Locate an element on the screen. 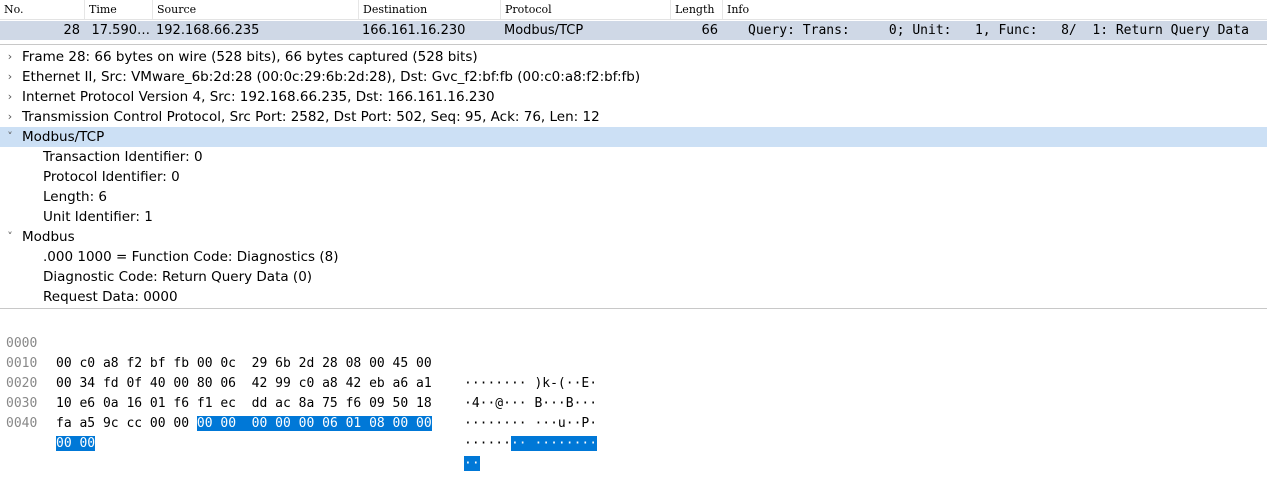  bytes-hex-highlight: 00 00 is located at coordinates (76, 443).